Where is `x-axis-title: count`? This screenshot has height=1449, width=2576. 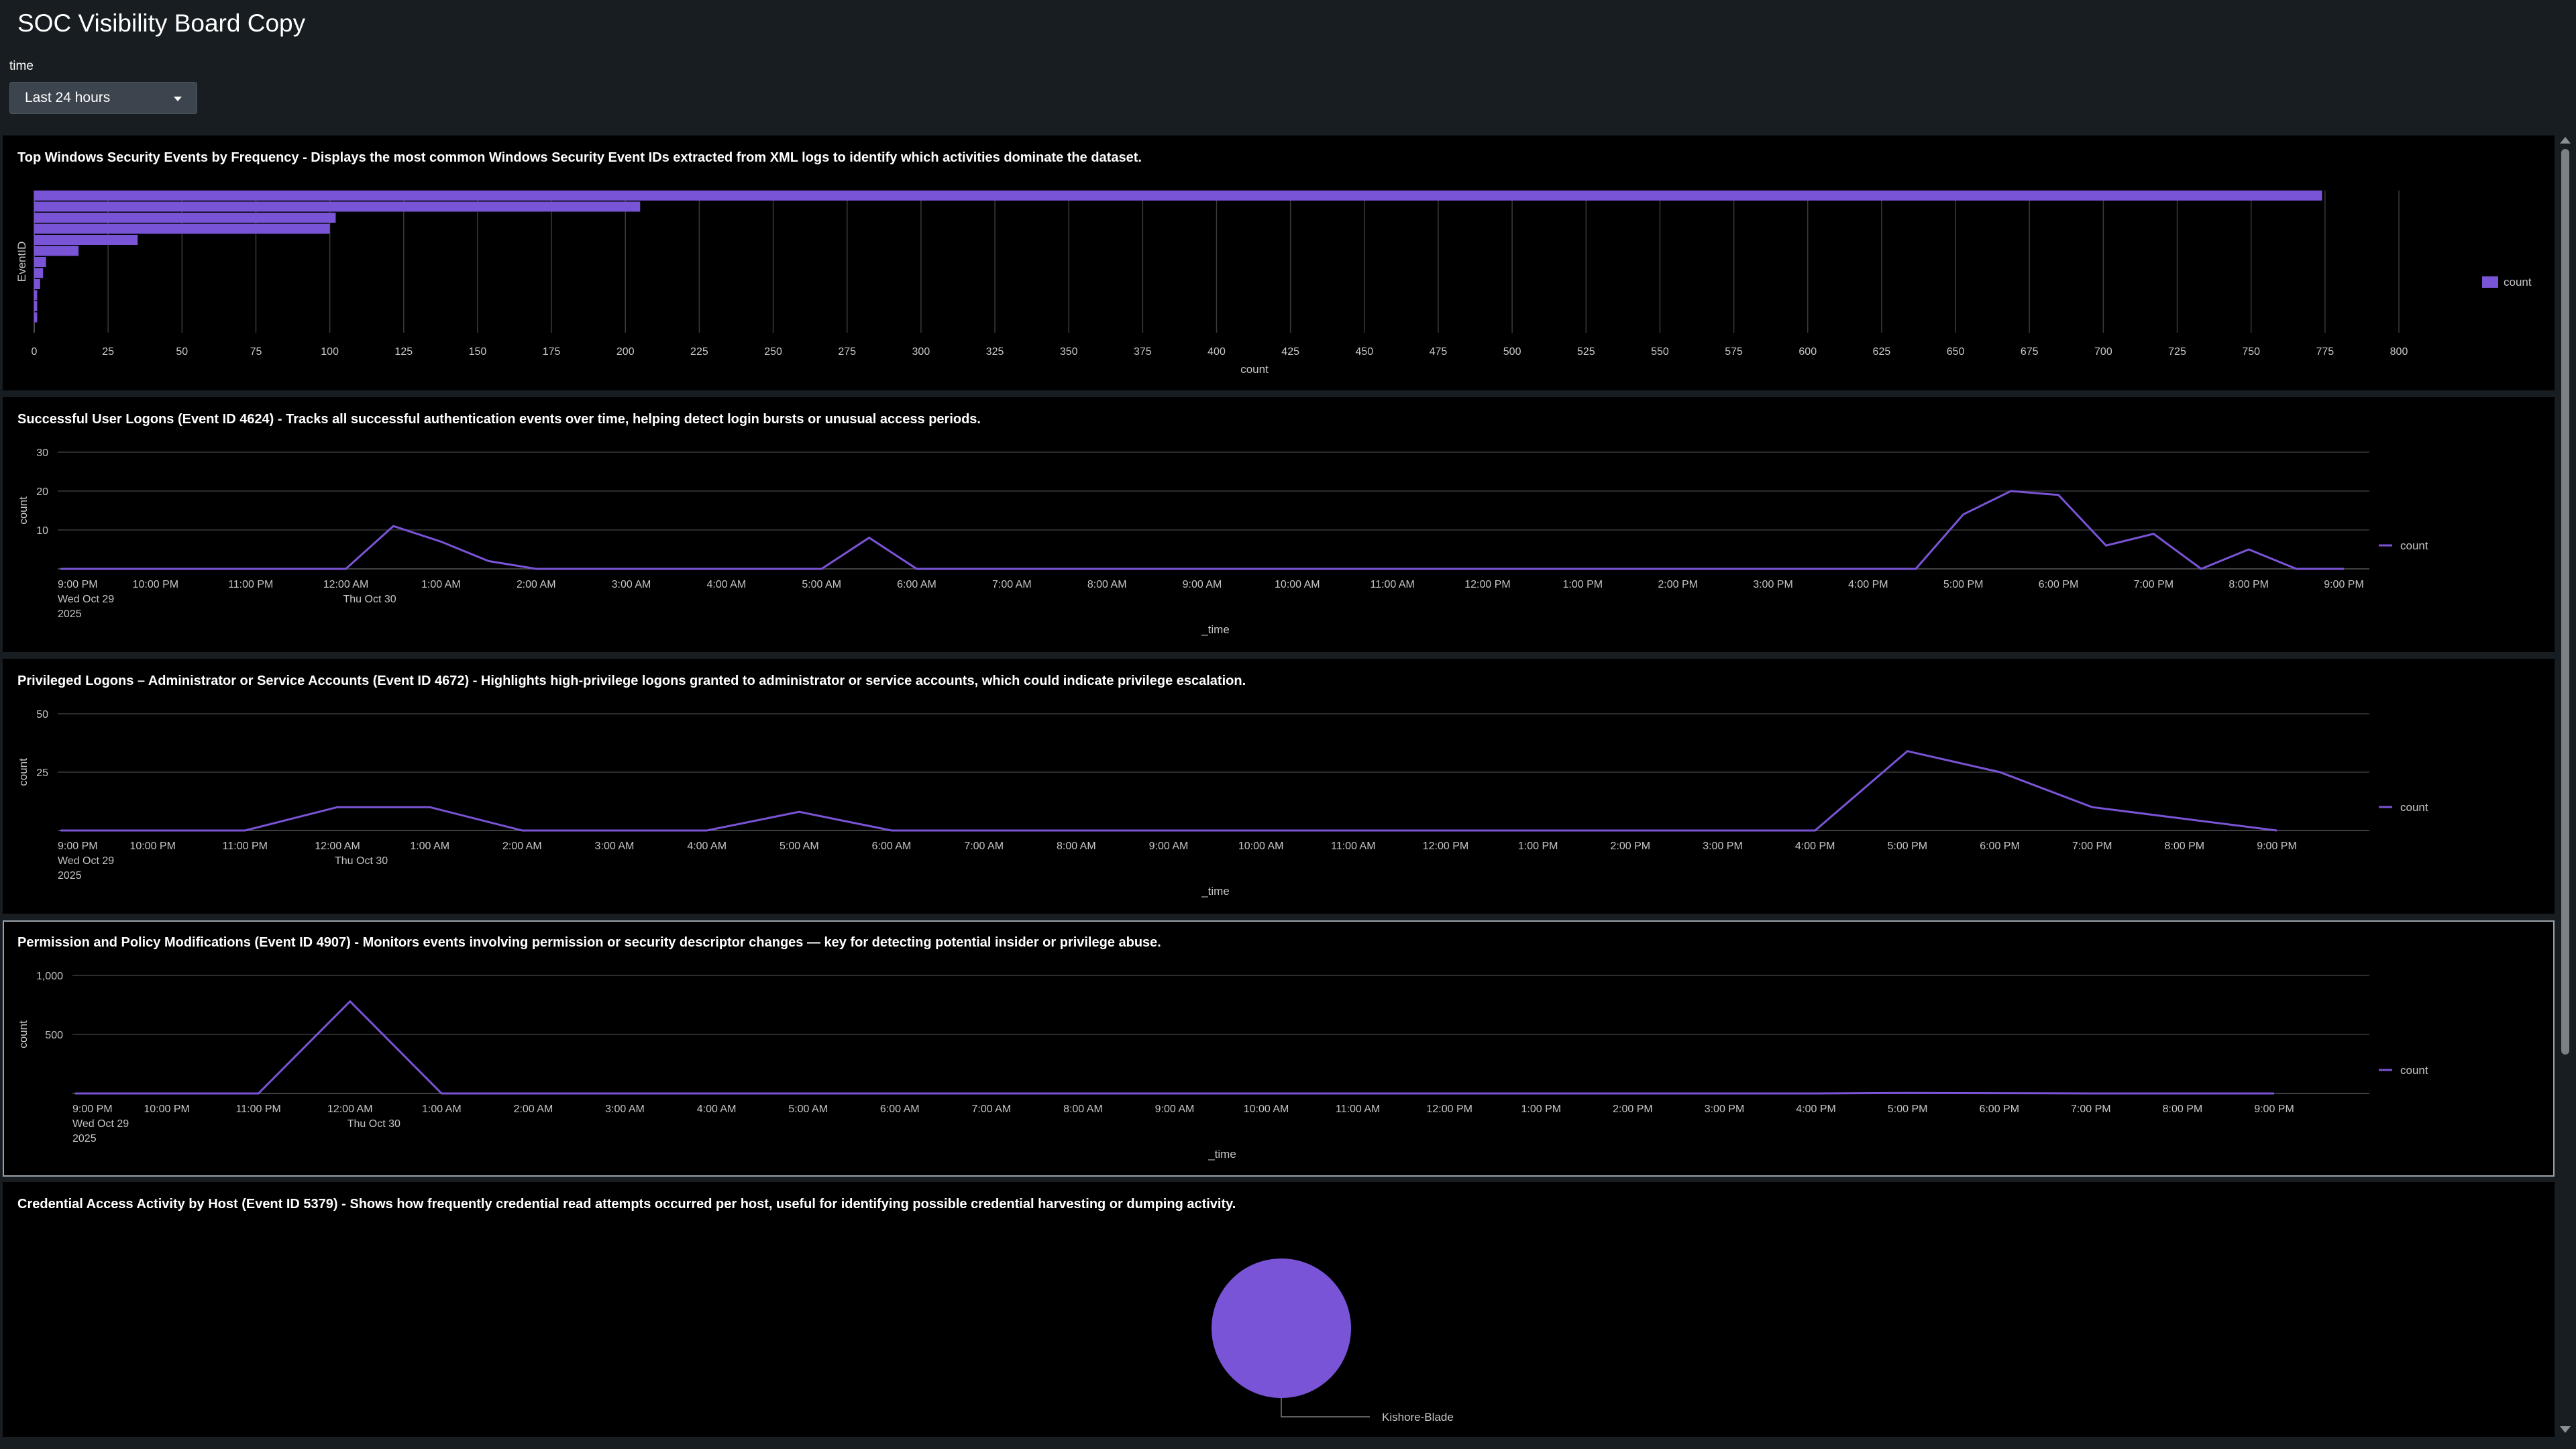
x-axis-title: count is located at coordinates (1254, 369).